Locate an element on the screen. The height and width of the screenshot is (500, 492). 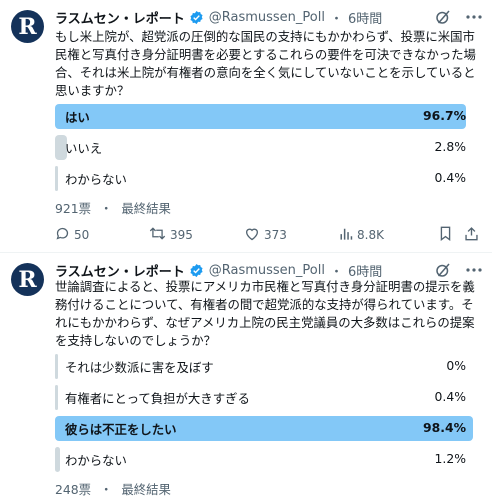
reply-button: 50 is located at coordinates (72, 235).